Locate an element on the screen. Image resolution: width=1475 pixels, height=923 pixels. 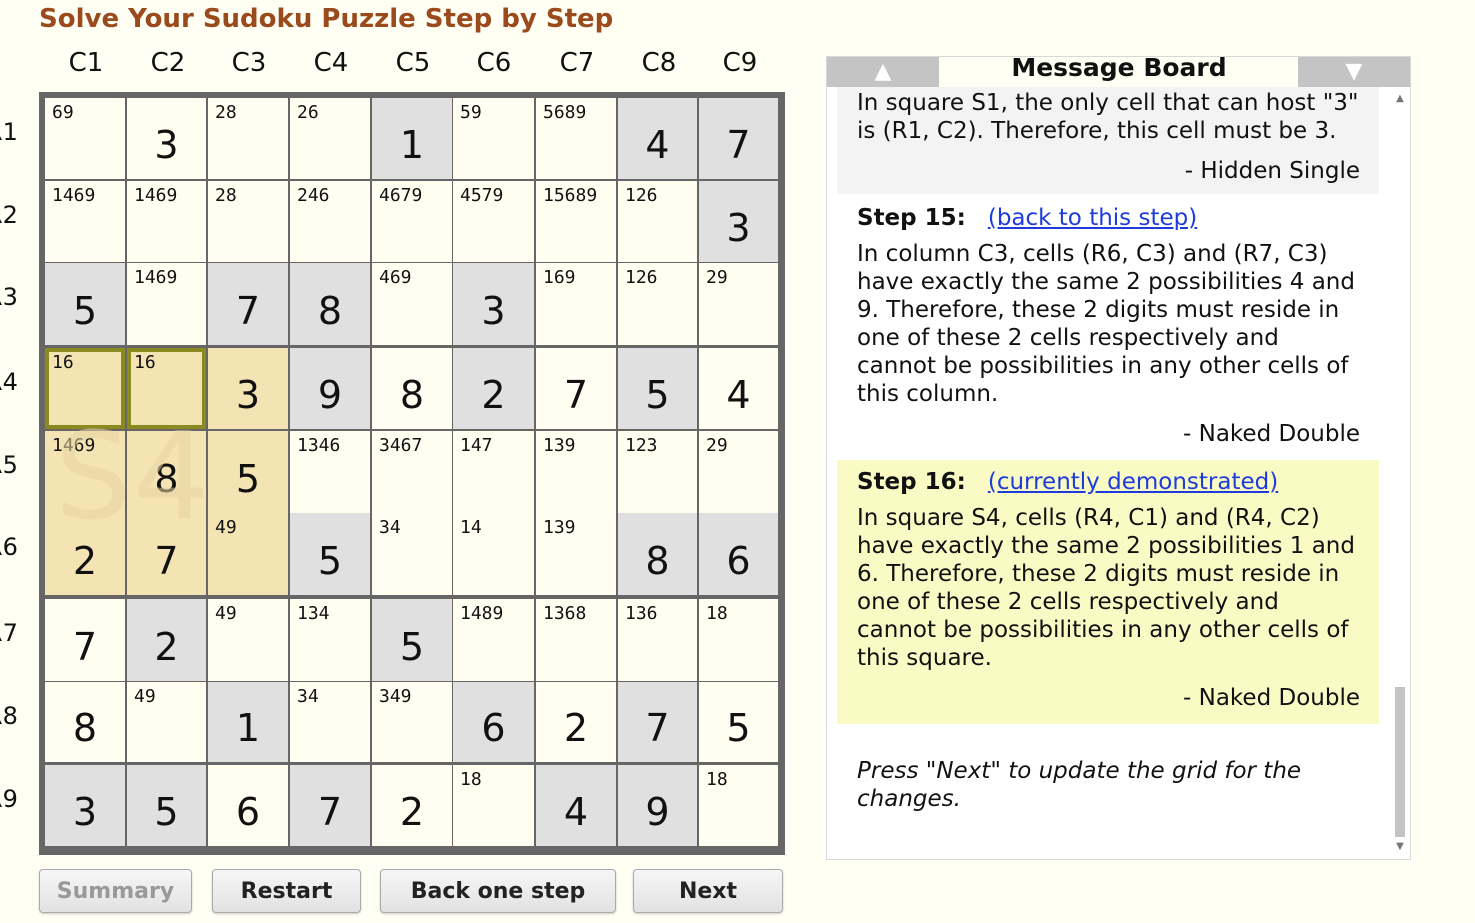
cell-r9-c3: 6 is located at coordinates (248, 805).